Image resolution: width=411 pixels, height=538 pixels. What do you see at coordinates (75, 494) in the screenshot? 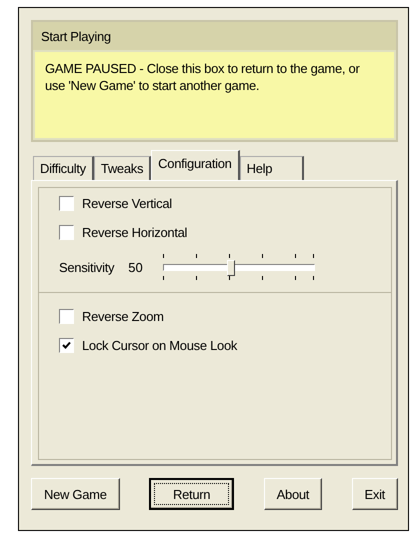
I see `dialog-button: New Game` at bounding box center [75, 494].